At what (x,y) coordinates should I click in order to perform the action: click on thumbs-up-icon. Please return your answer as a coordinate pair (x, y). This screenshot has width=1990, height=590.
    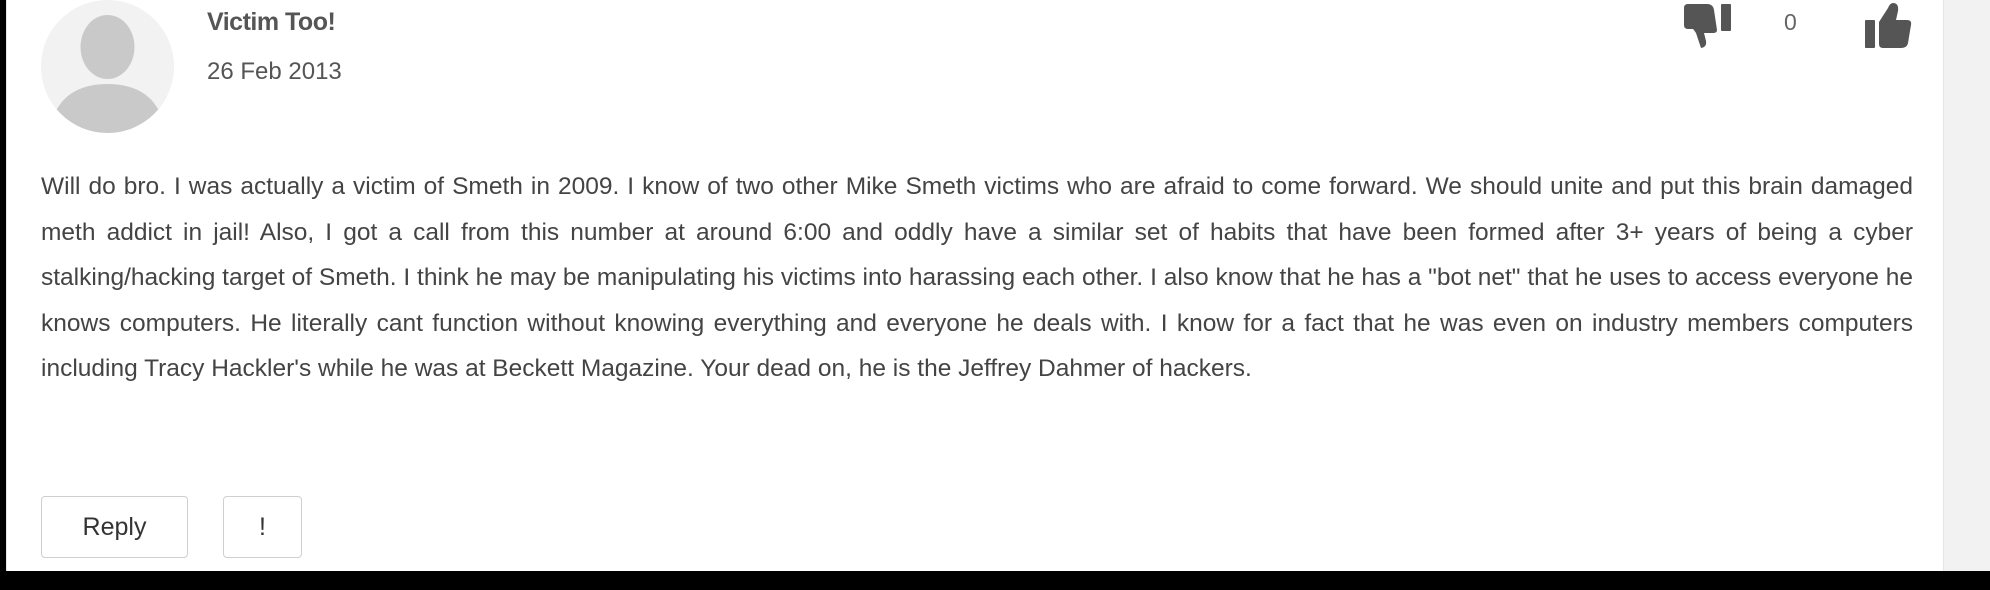
    Looking at the image, I should click on (1888, 25).